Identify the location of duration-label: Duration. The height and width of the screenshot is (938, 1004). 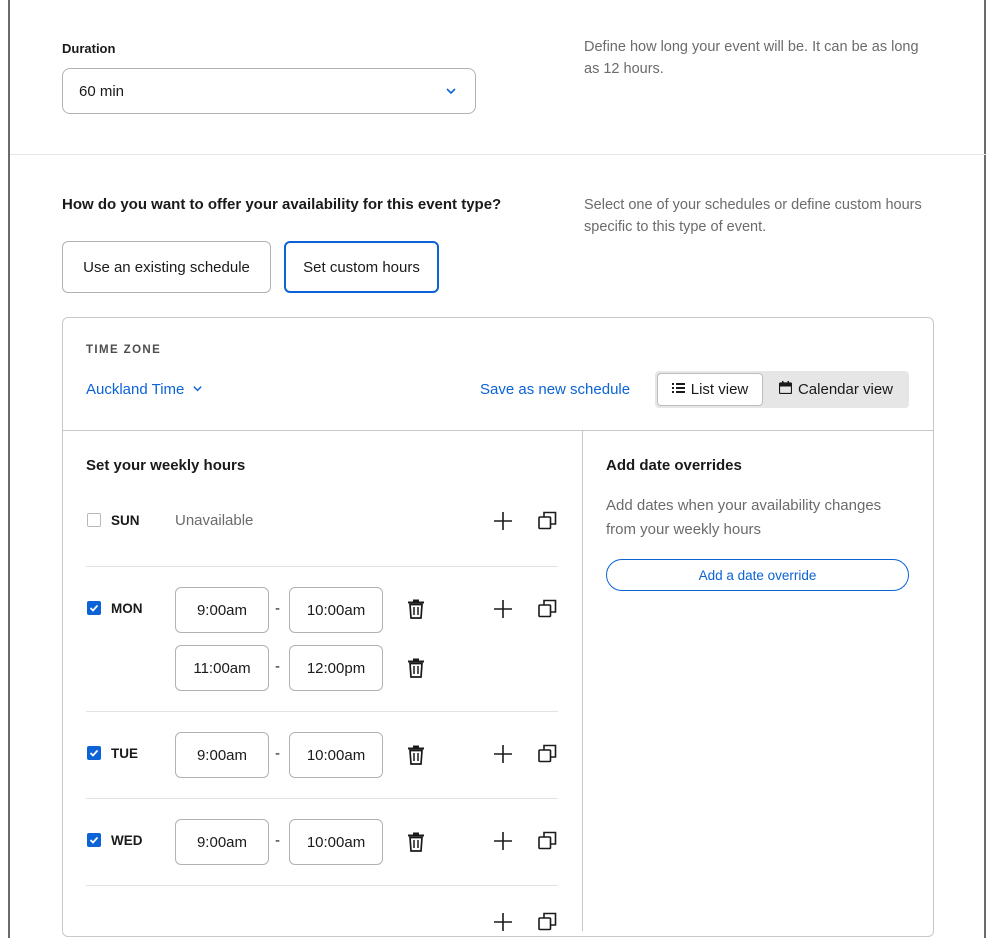
(89, 48).